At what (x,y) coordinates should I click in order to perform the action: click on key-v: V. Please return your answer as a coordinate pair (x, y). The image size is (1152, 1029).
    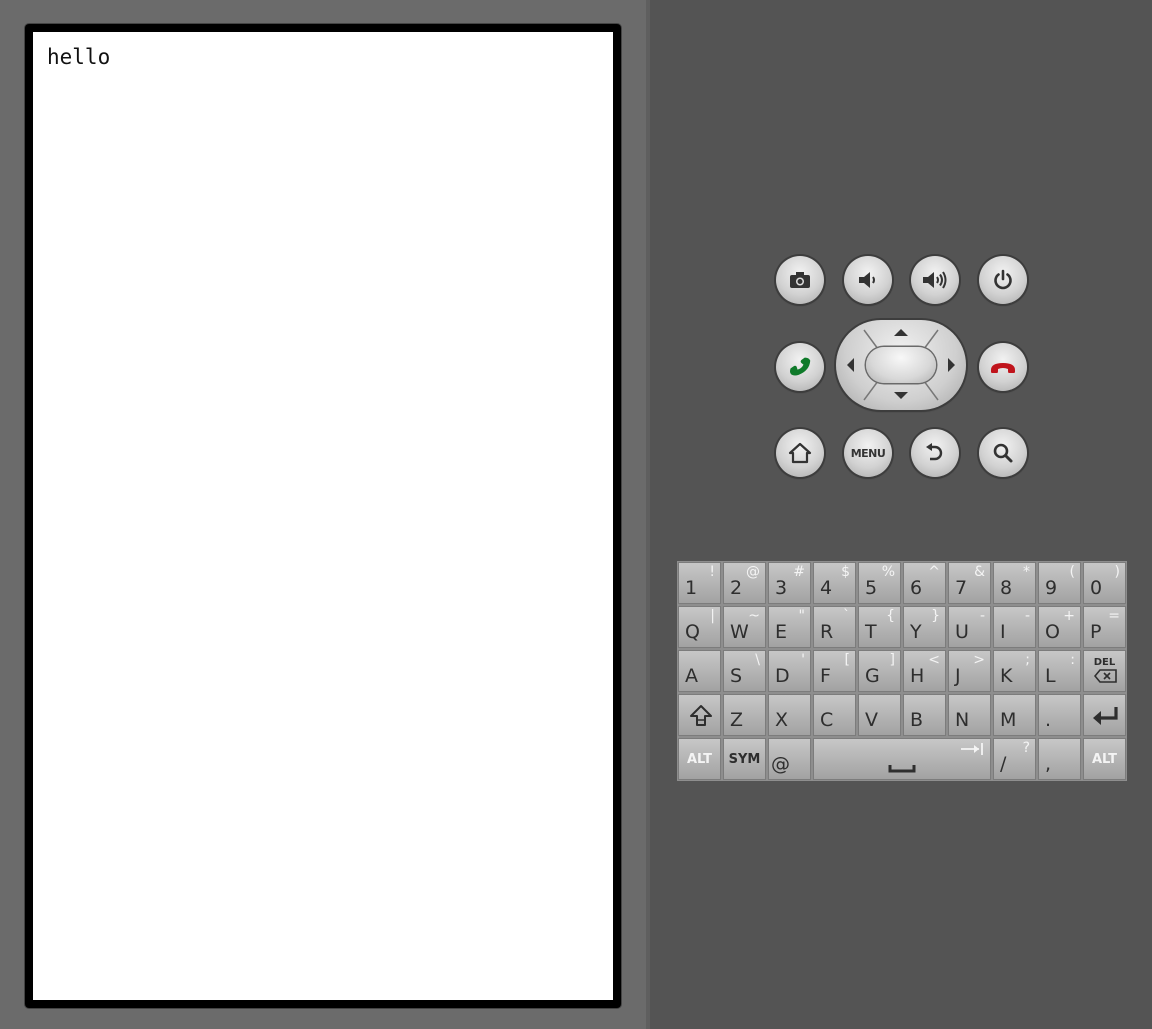
    Looking at the image, I should click on (879, 715).